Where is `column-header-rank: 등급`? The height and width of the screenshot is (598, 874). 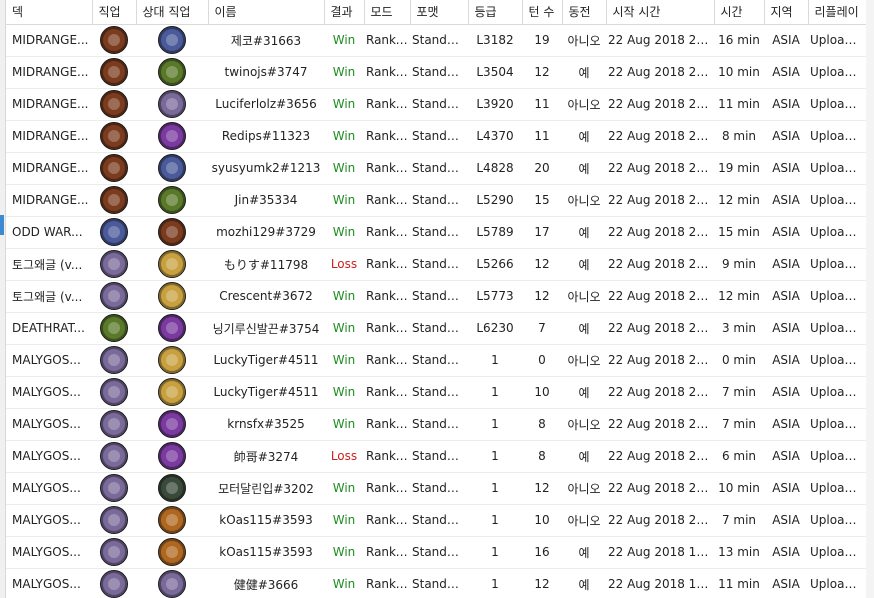
column-header-rank: 등급 is located at coordinates (495, 12).